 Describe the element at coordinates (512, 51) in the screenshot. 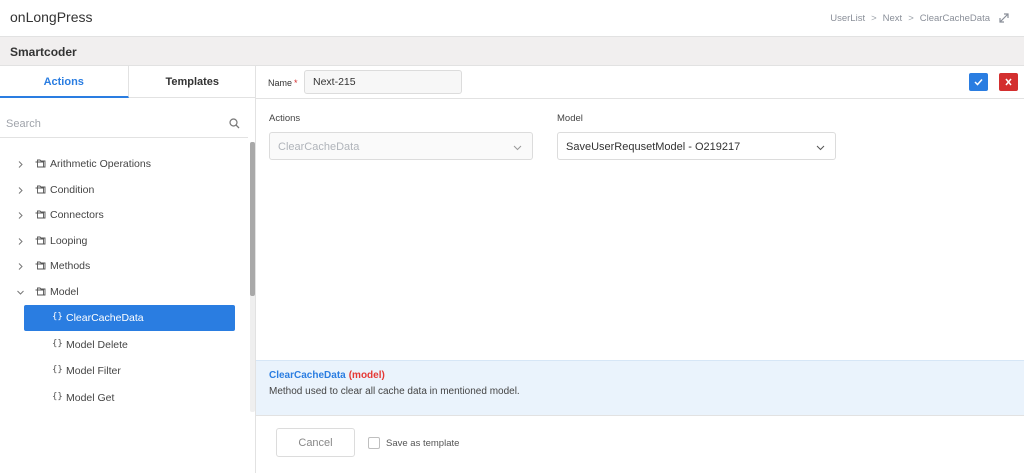

I see `sub-header: Smartcoder` at that location.